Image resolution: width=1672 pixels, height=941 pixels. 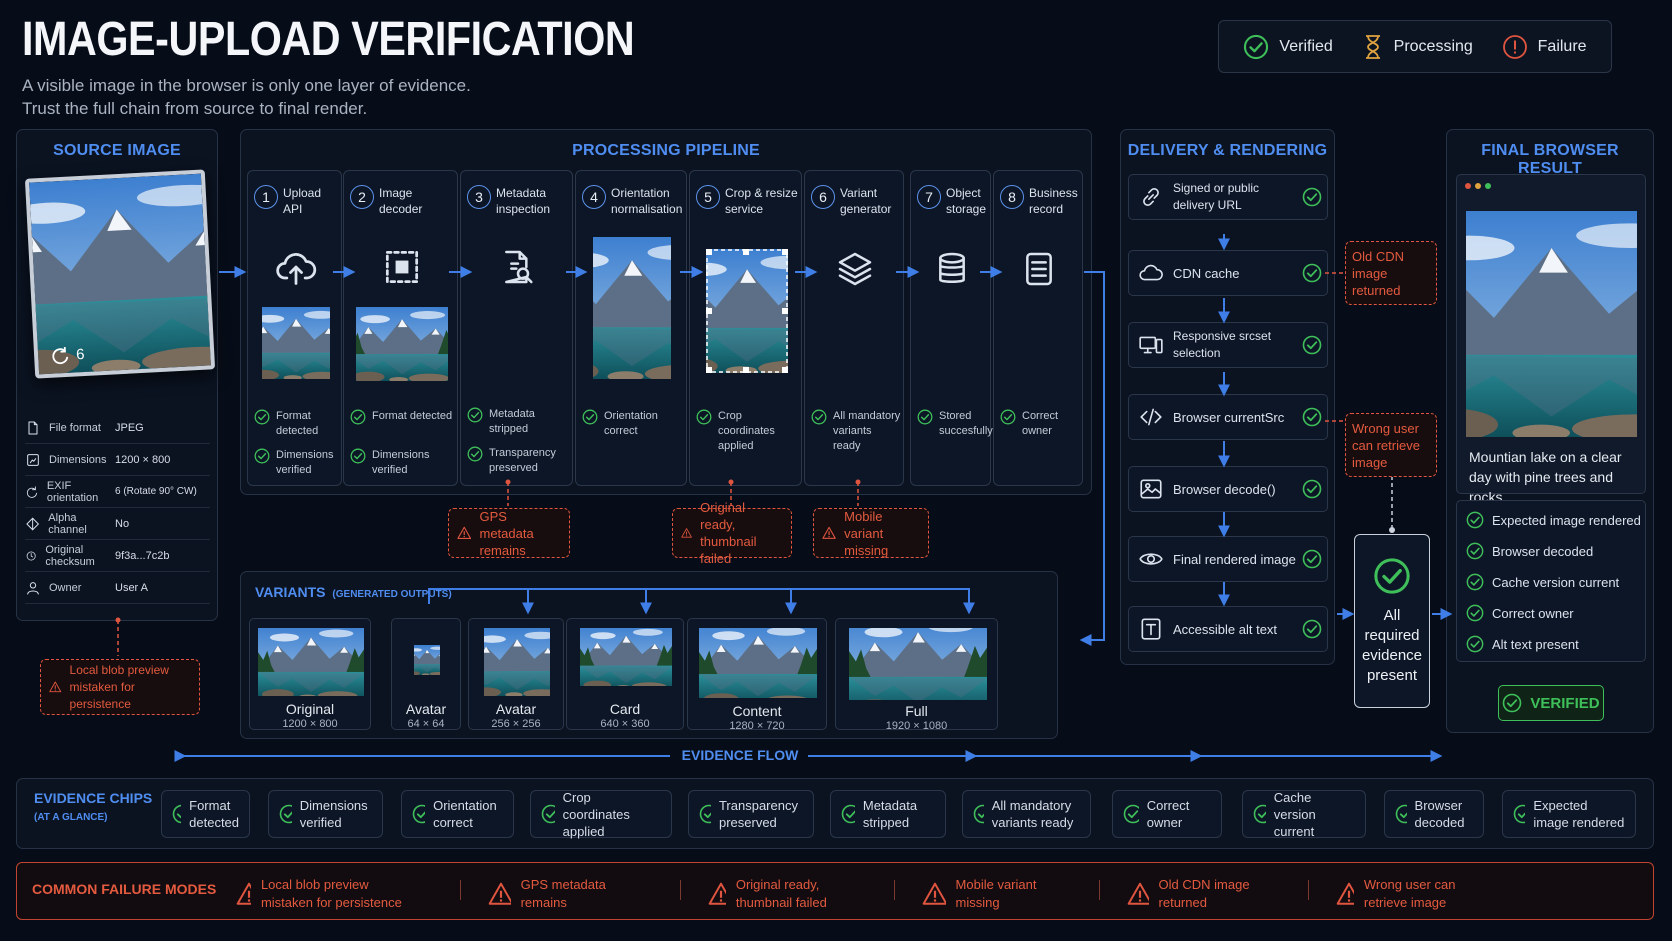 What do you see at coordinates (70, 555) in the screenshot?
I see `metadata-key-label: Original checksum` at bounding box center [70, 555].